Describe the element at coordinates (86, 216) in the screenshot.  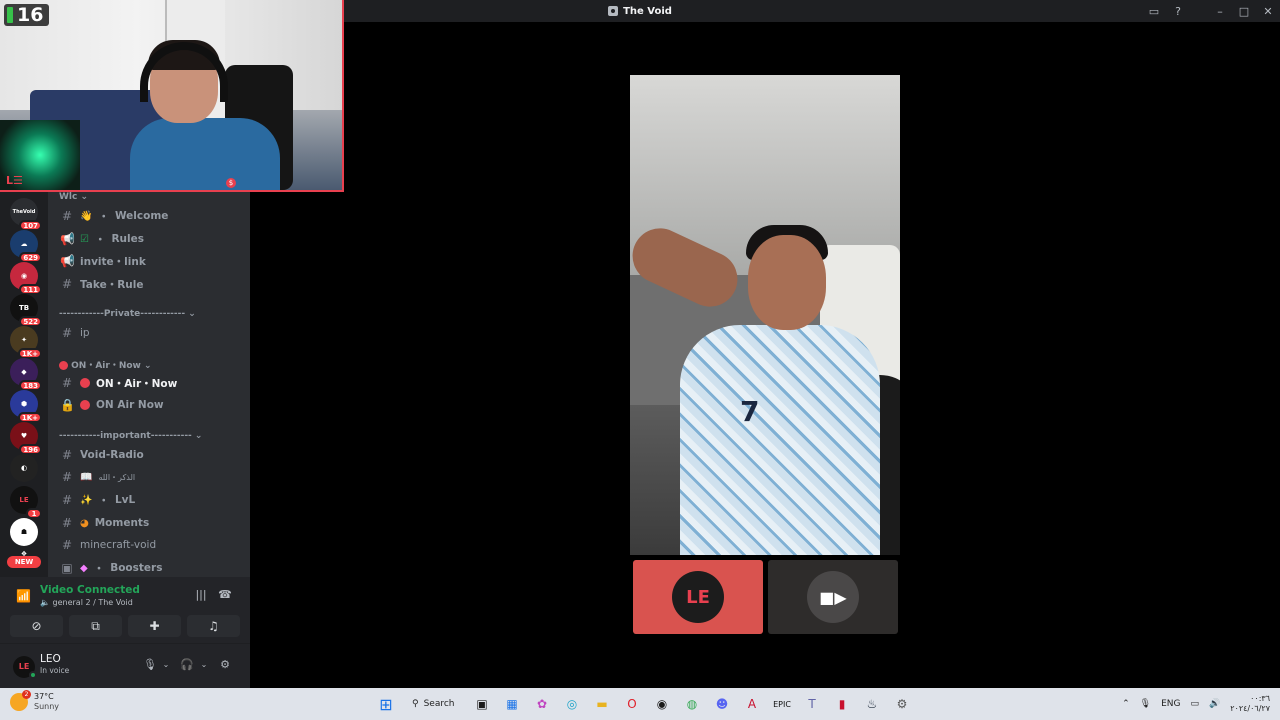
I see `wave-icon: 👋` at that location.